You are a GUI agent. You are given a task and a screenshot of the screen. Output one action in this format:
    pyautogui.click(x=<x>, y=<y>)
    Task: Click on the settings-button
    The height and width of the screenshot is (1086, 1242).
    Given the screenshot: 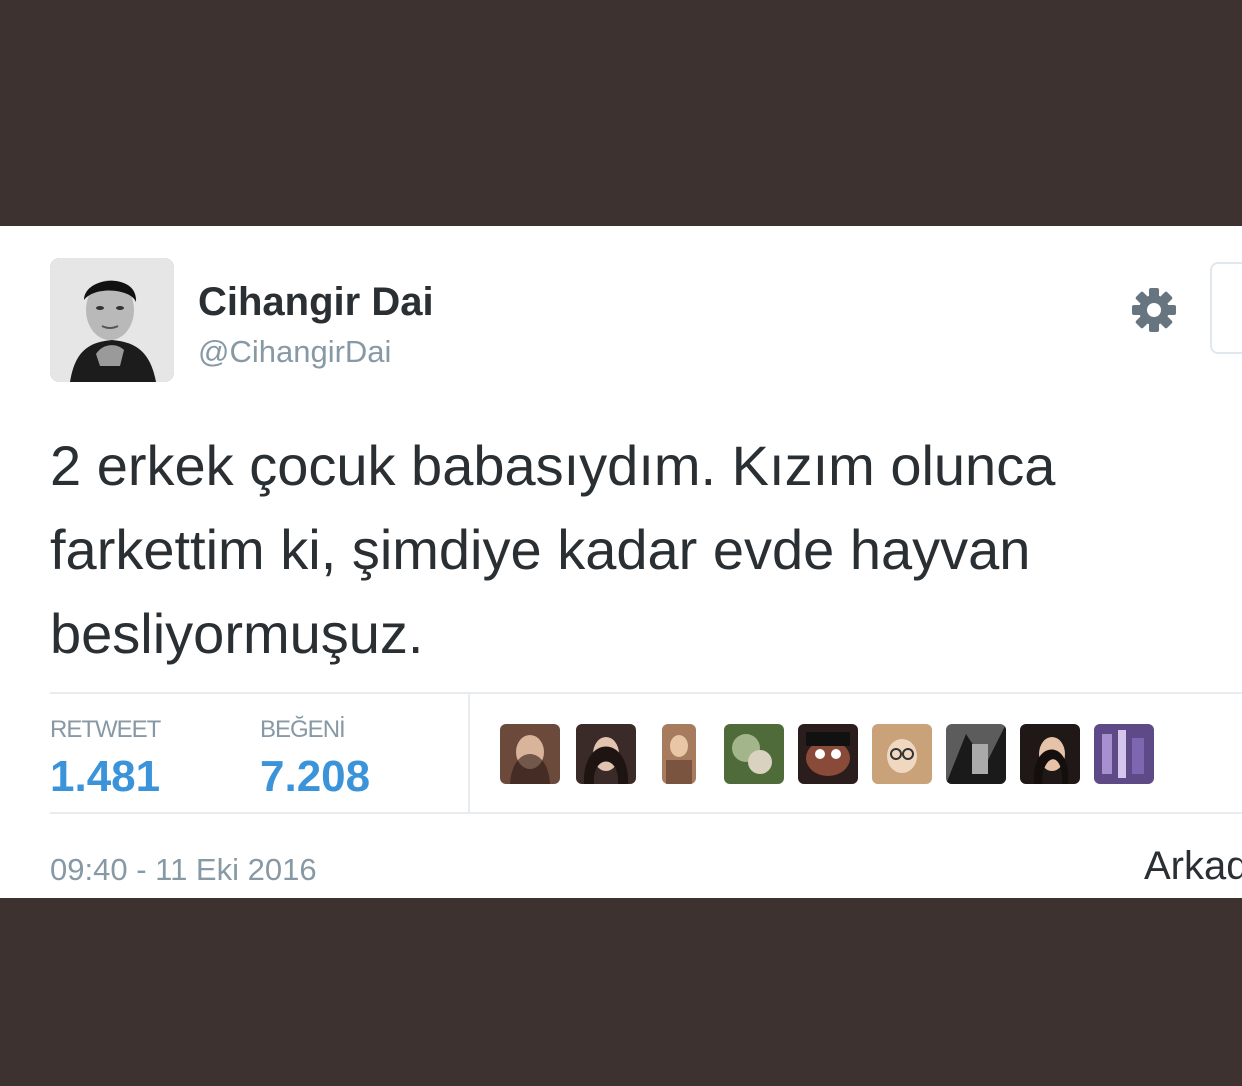 What is the action you would take?
    pyautogui.click(x=1154, y=310)
    